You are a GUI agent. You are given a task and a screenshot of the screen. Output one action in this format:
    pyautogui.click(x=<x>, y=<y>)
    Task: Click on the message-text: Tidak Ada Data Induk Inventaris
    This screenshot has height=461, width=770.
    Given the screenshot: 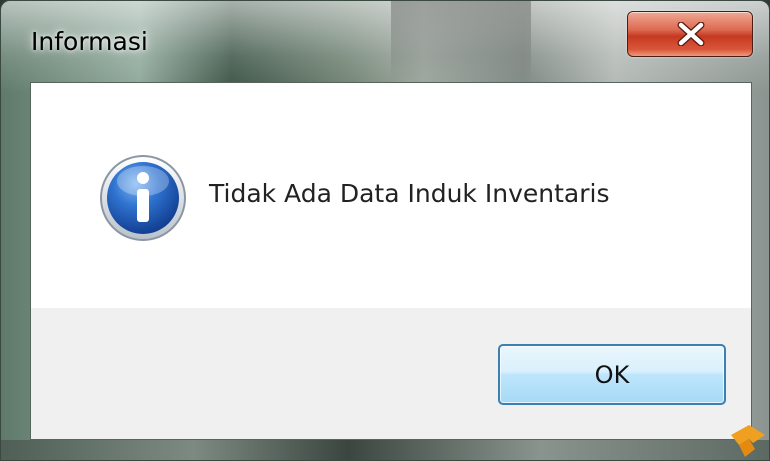 What is the action you would take?
    pyautogui.click(x=409, y=193)
    